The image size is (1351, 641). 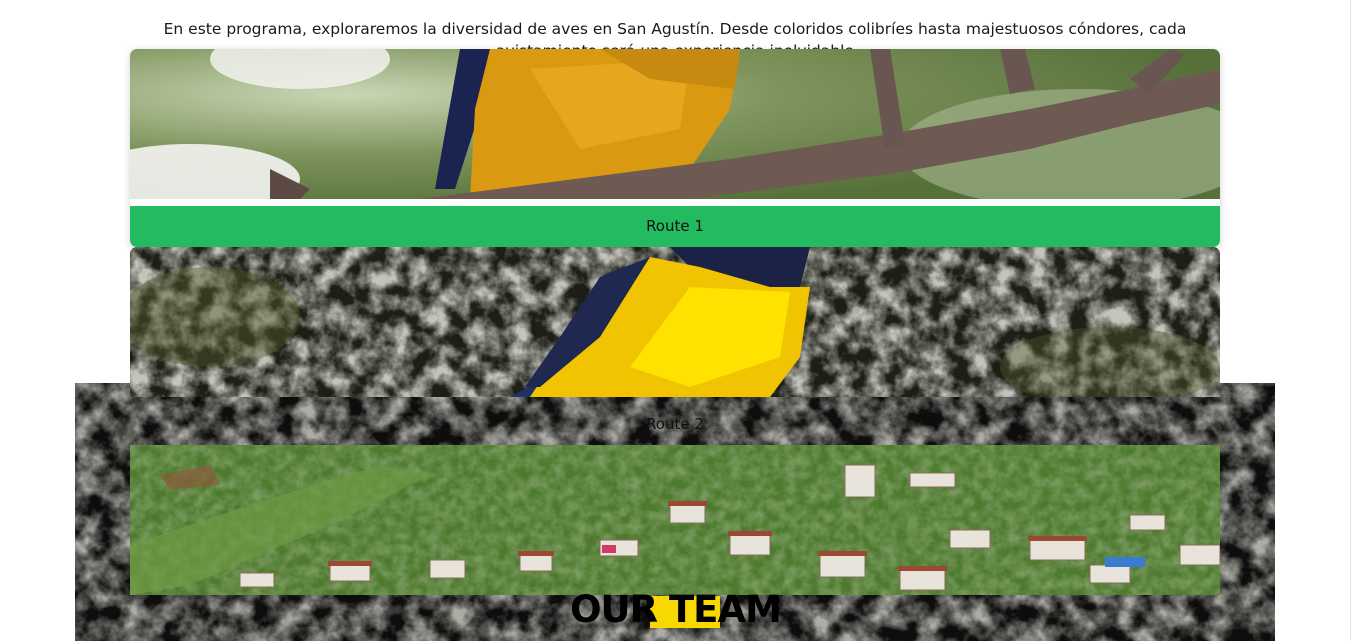 I want to click on route-2-button: Route 2, so click(x=675, y=424).